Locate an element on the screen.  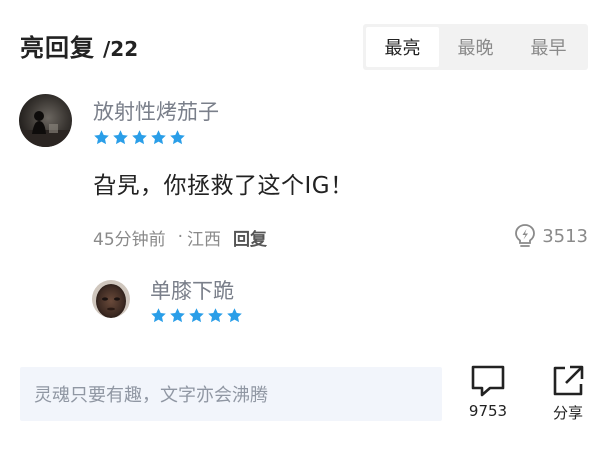
tab-latest: 最晚 is located at coordinates (475, 47).